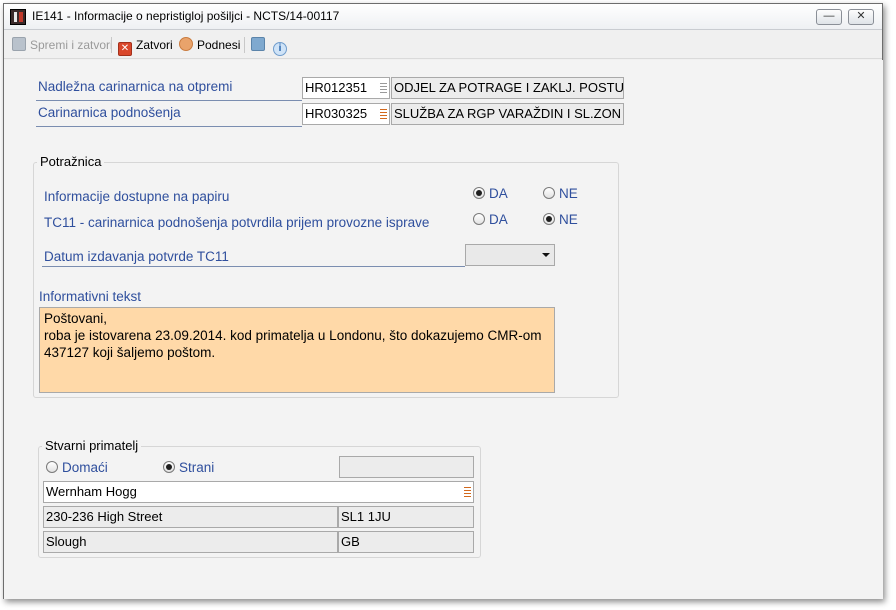 The width and height of the screenshot is (896, 610). Describe the element at coordinates (479, 193) in the screenshot. I see `radio-paper-info-yes` at that location.